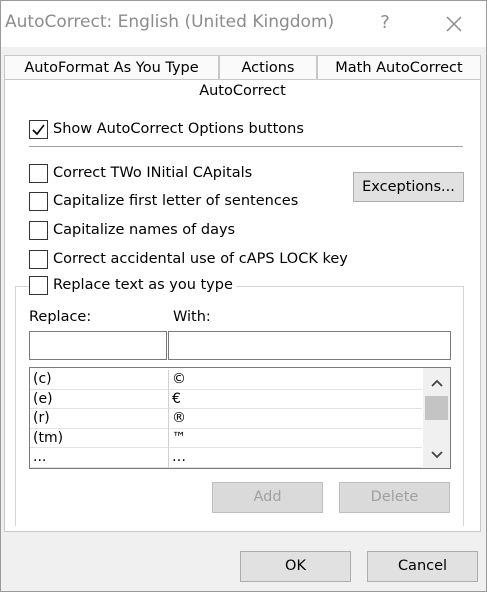 This screenshot has height=592, width=487. I want to click on correct-caps-lock-option: Correct accidental use of cAPS LOCK key, so click(188, 259).